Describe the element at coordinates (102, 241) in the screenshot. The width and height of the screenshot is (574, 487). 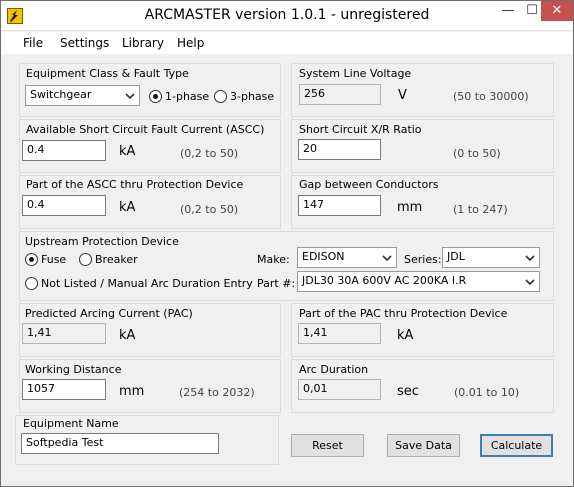
I see `upstream-title: Upstream Protection Device` at that location.